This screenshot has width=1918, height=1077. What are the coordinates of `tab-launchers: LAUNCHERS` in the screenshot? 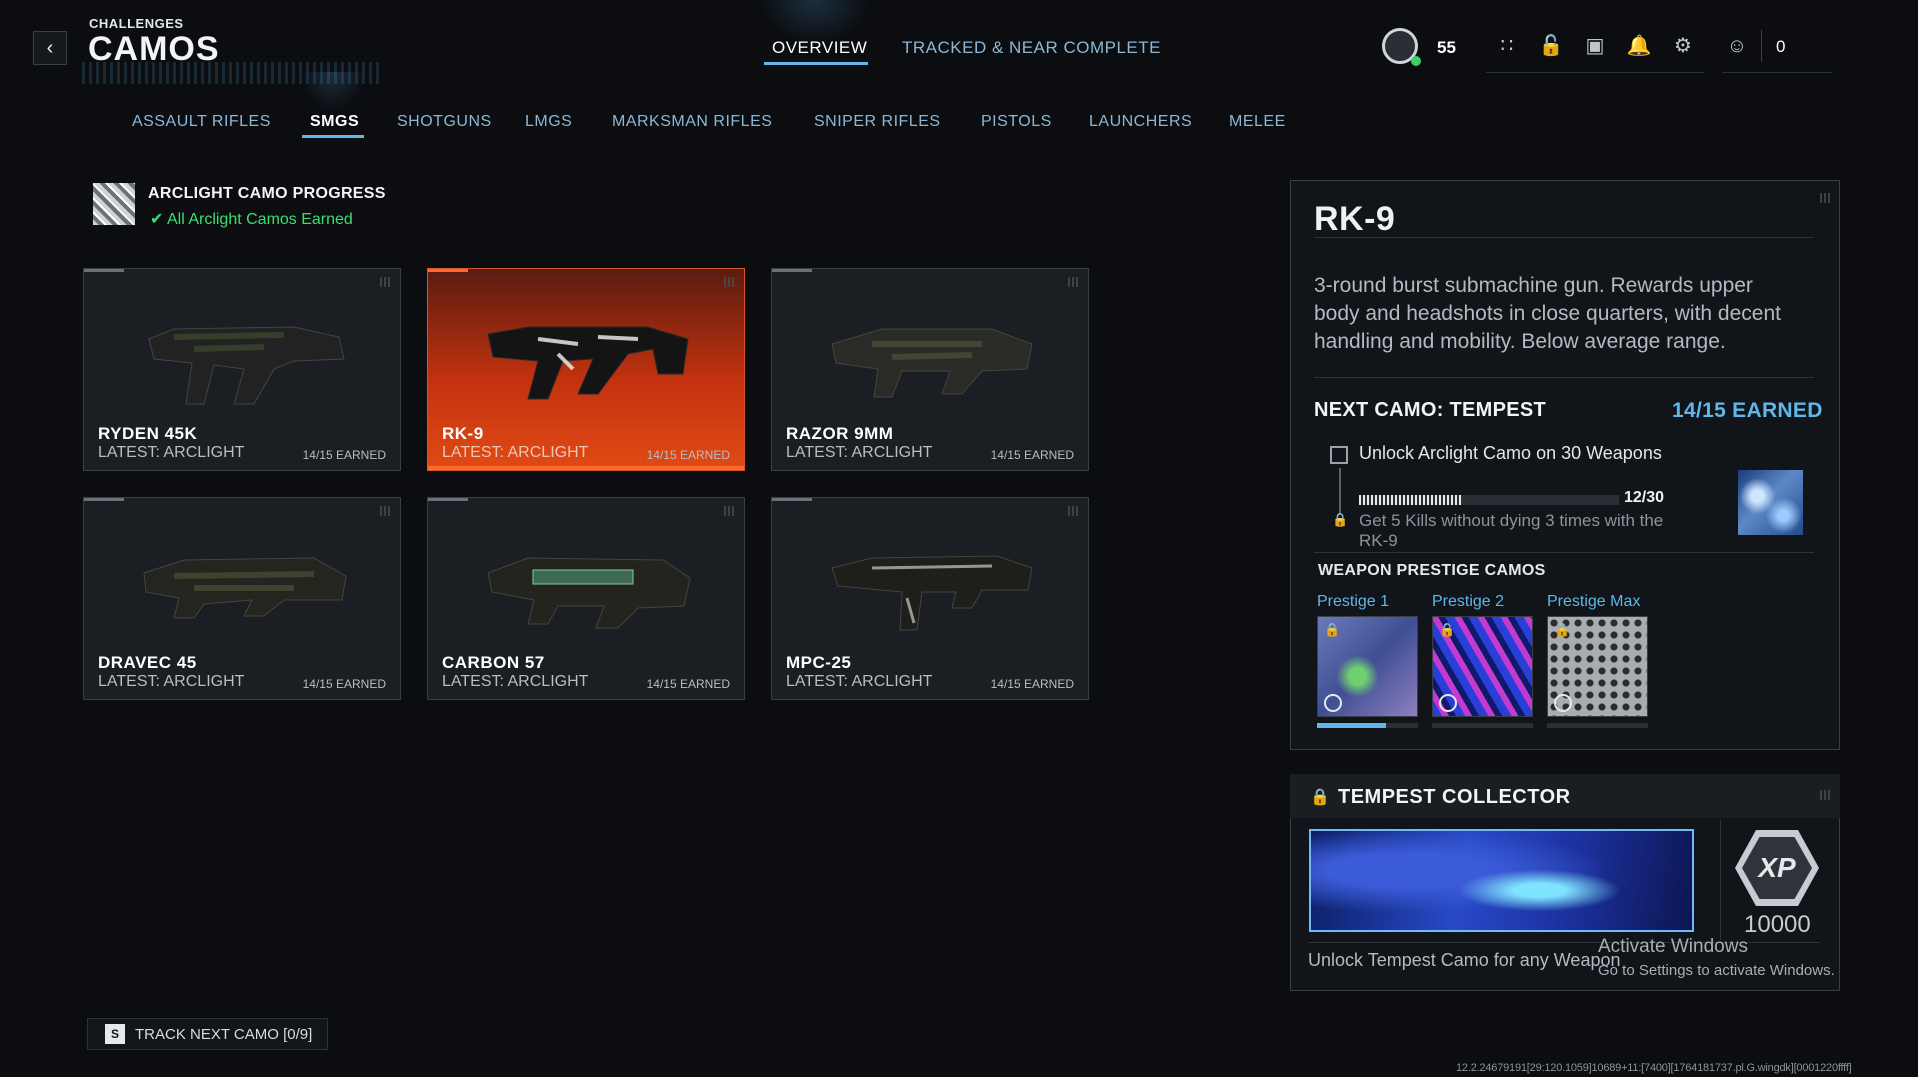 It's located at (1140, 122).